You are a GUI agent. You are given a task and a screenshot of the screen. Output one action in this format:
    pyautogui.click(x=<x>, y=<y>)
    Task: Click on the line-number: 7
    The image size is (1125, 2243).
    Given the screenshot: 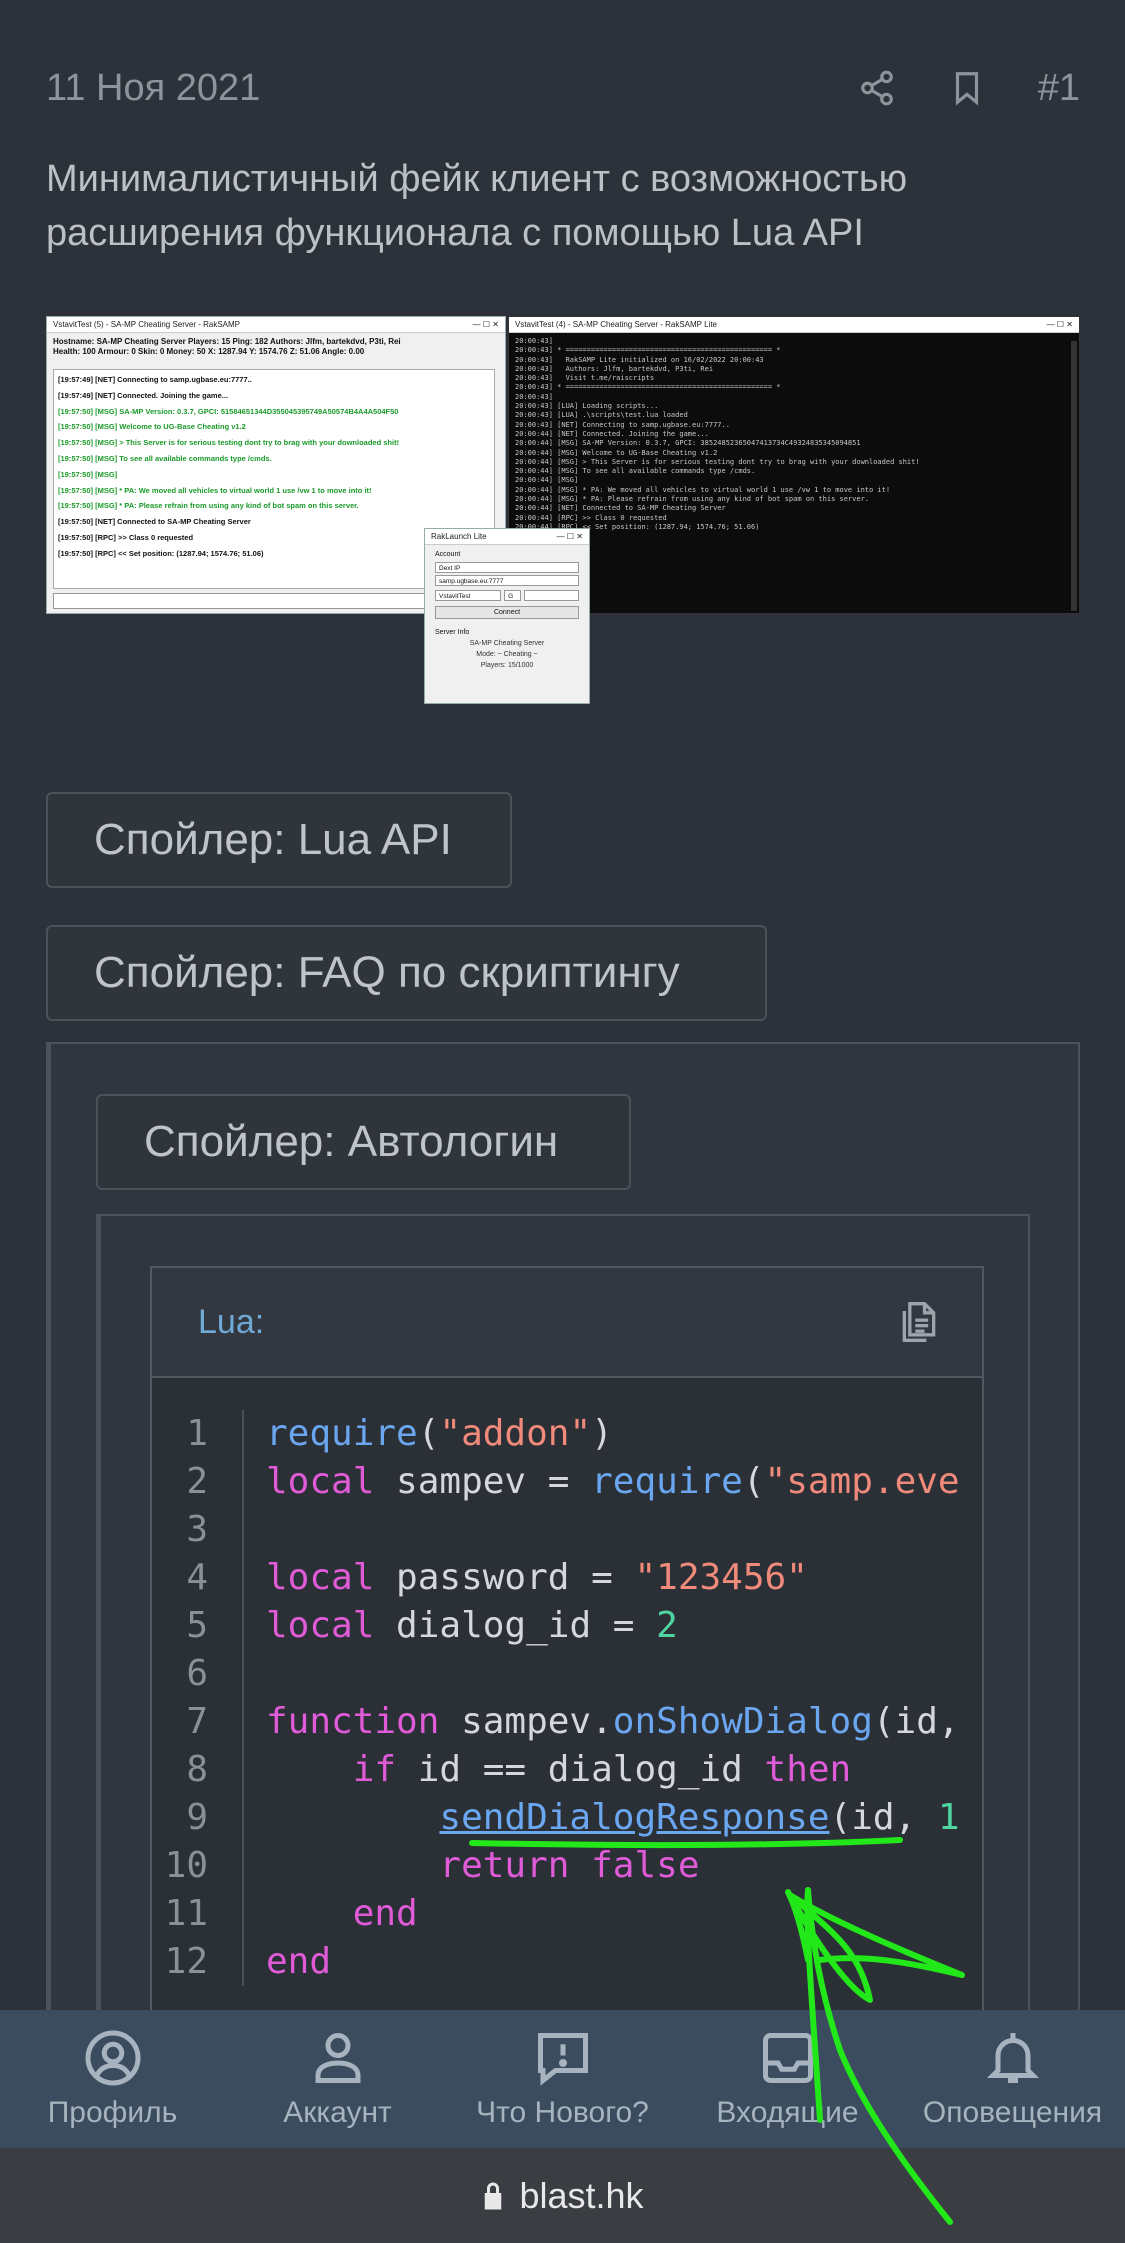 What is the action you would take?
    pyautogui.click(x=198, y=1722)
    